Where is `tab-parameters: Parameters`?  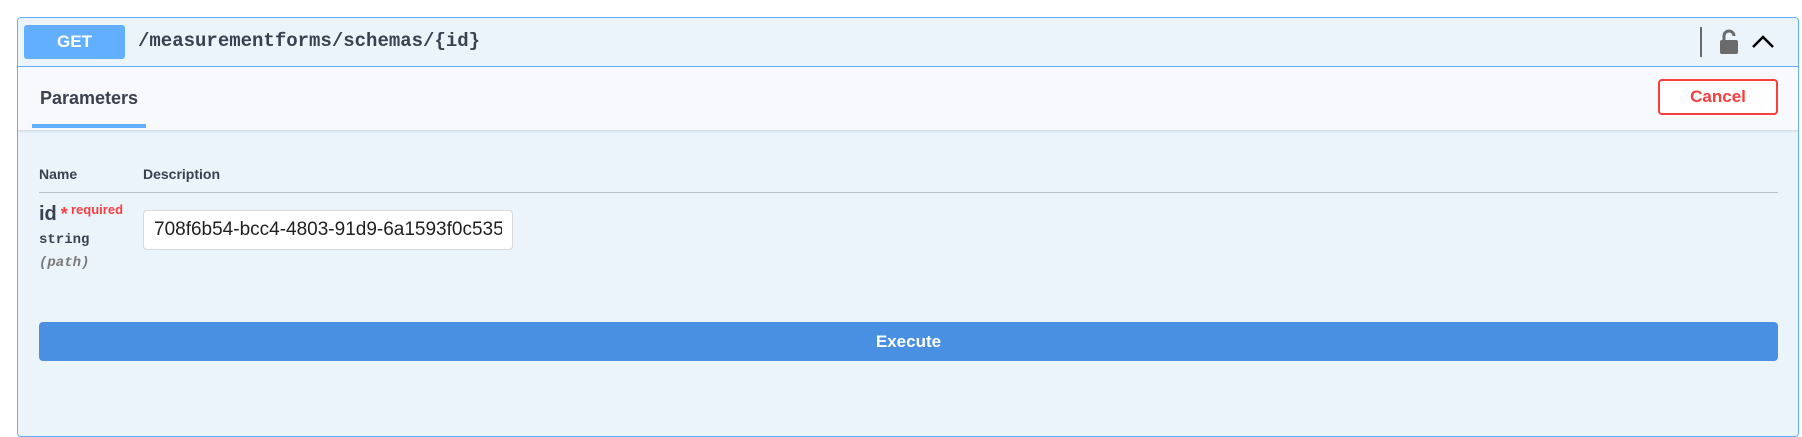
tab-parameters: Parameters is located at coordinates (89, 98).